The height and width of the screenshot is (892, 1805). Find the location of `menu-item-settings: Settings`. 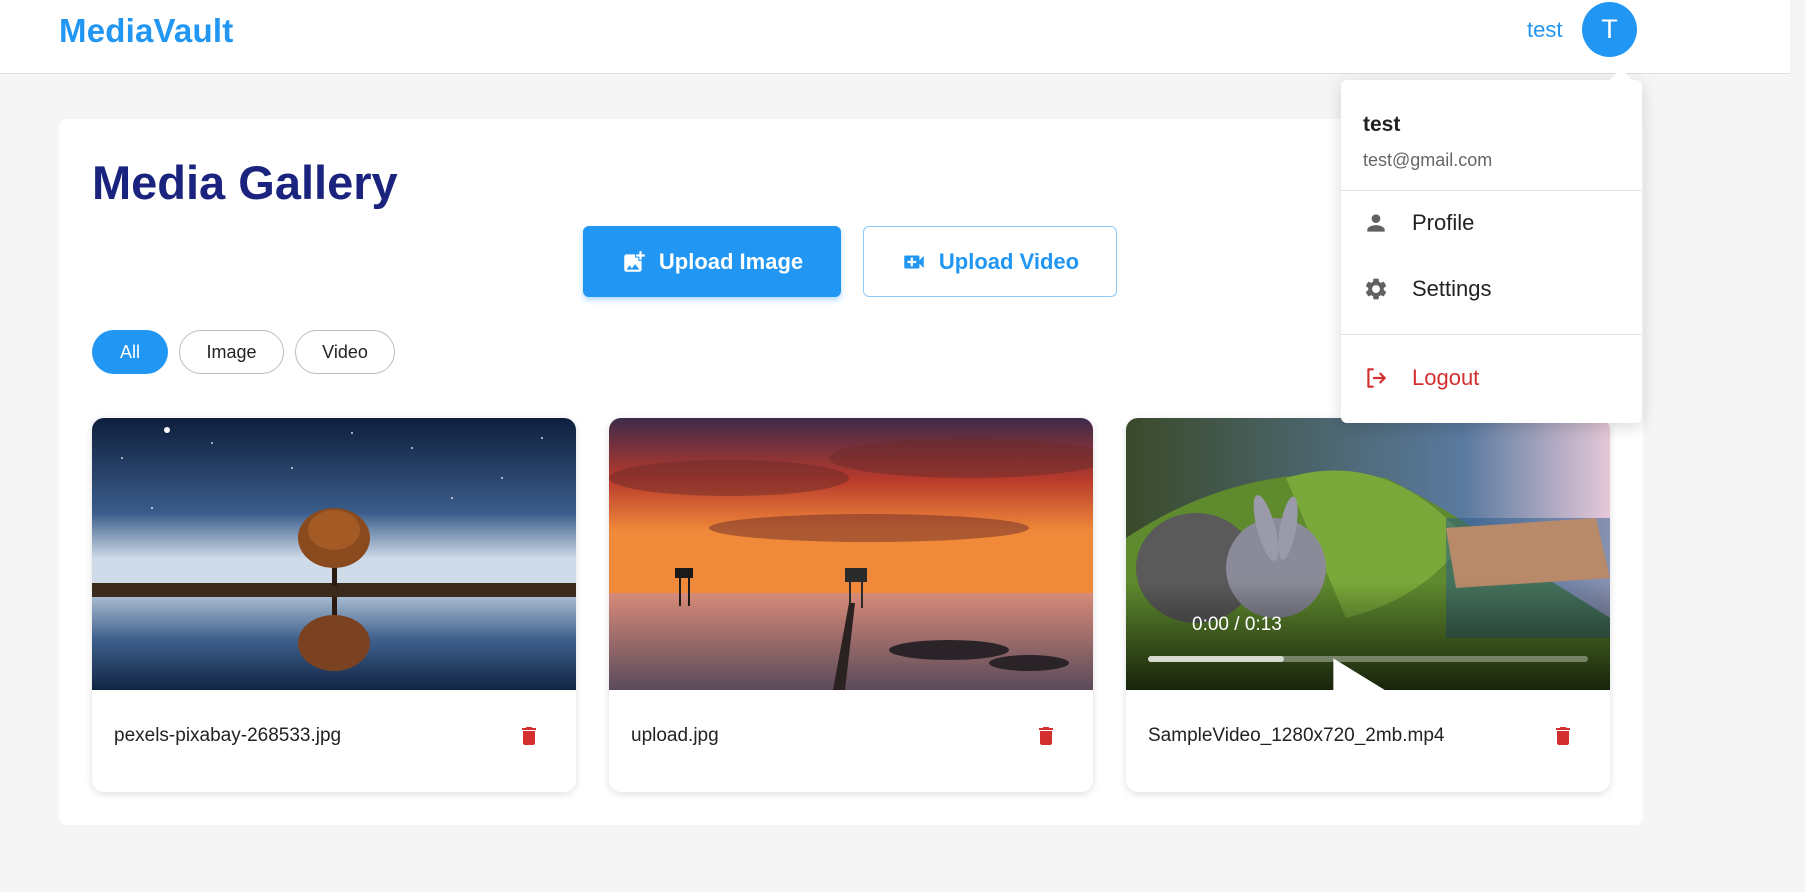

menu-item-settings: Settings is located at coordinates (1491, 289).